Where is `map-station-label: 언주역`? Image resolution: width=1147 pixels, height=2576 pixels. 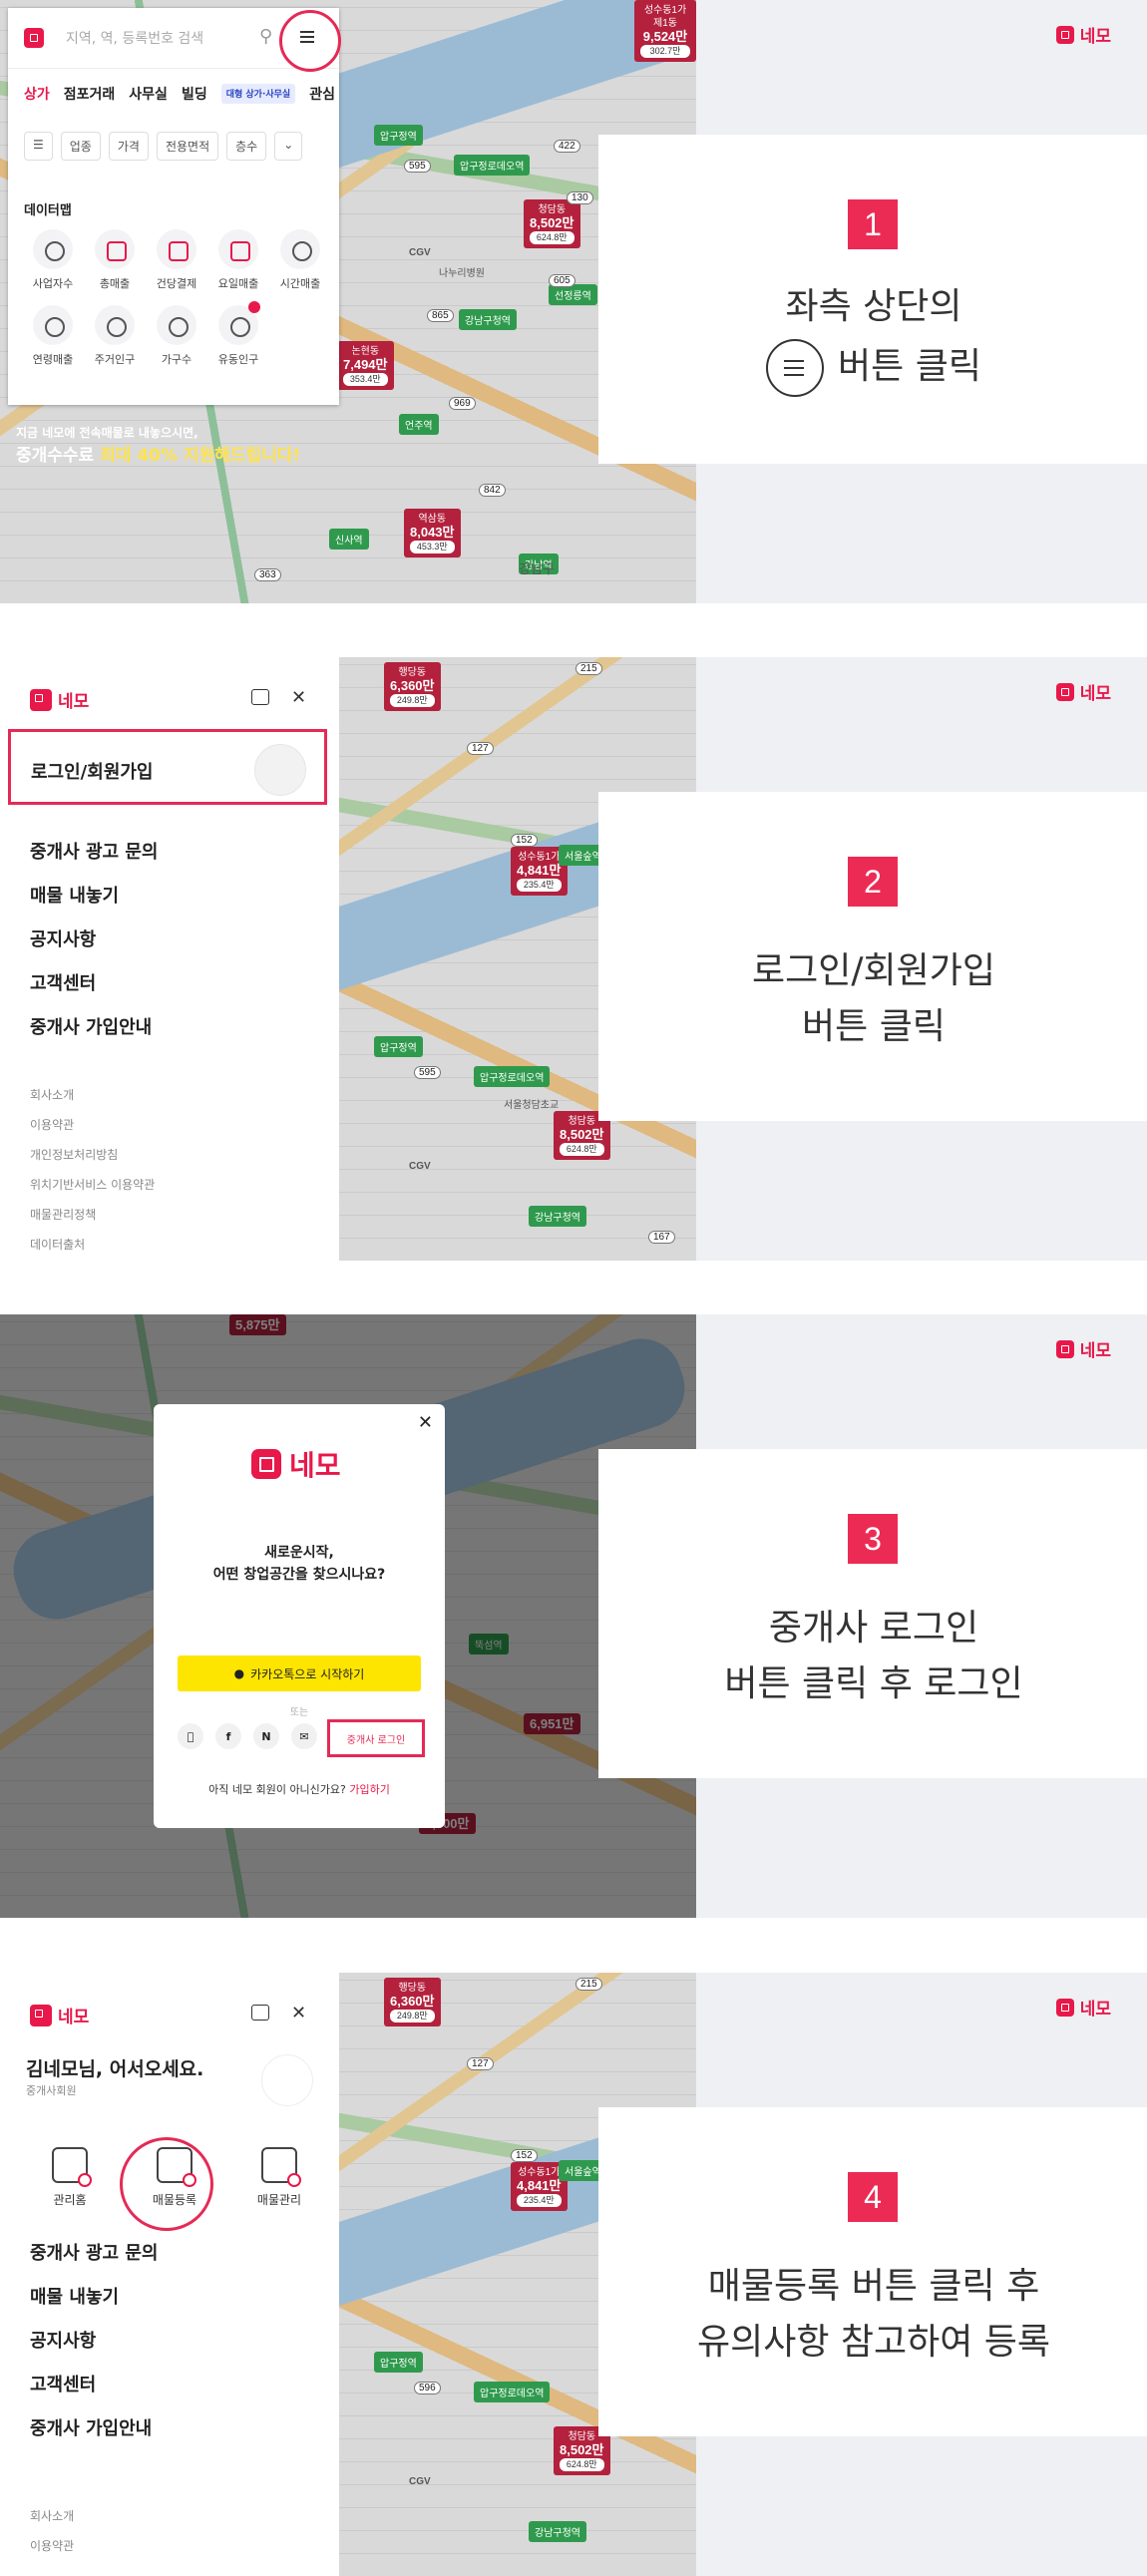
map-station-label: 언주역 is located at coordinates (419, 424).